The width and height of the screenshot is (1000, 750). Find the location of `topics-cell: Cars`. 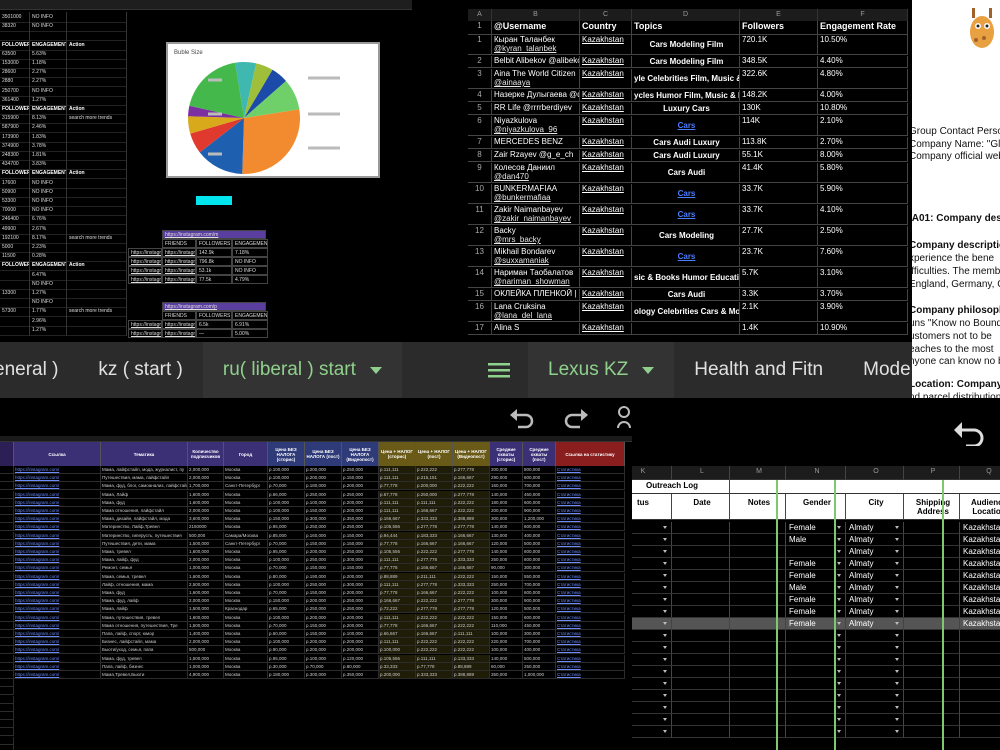

topics-cell: Cars is located at coordinates (686, 215).